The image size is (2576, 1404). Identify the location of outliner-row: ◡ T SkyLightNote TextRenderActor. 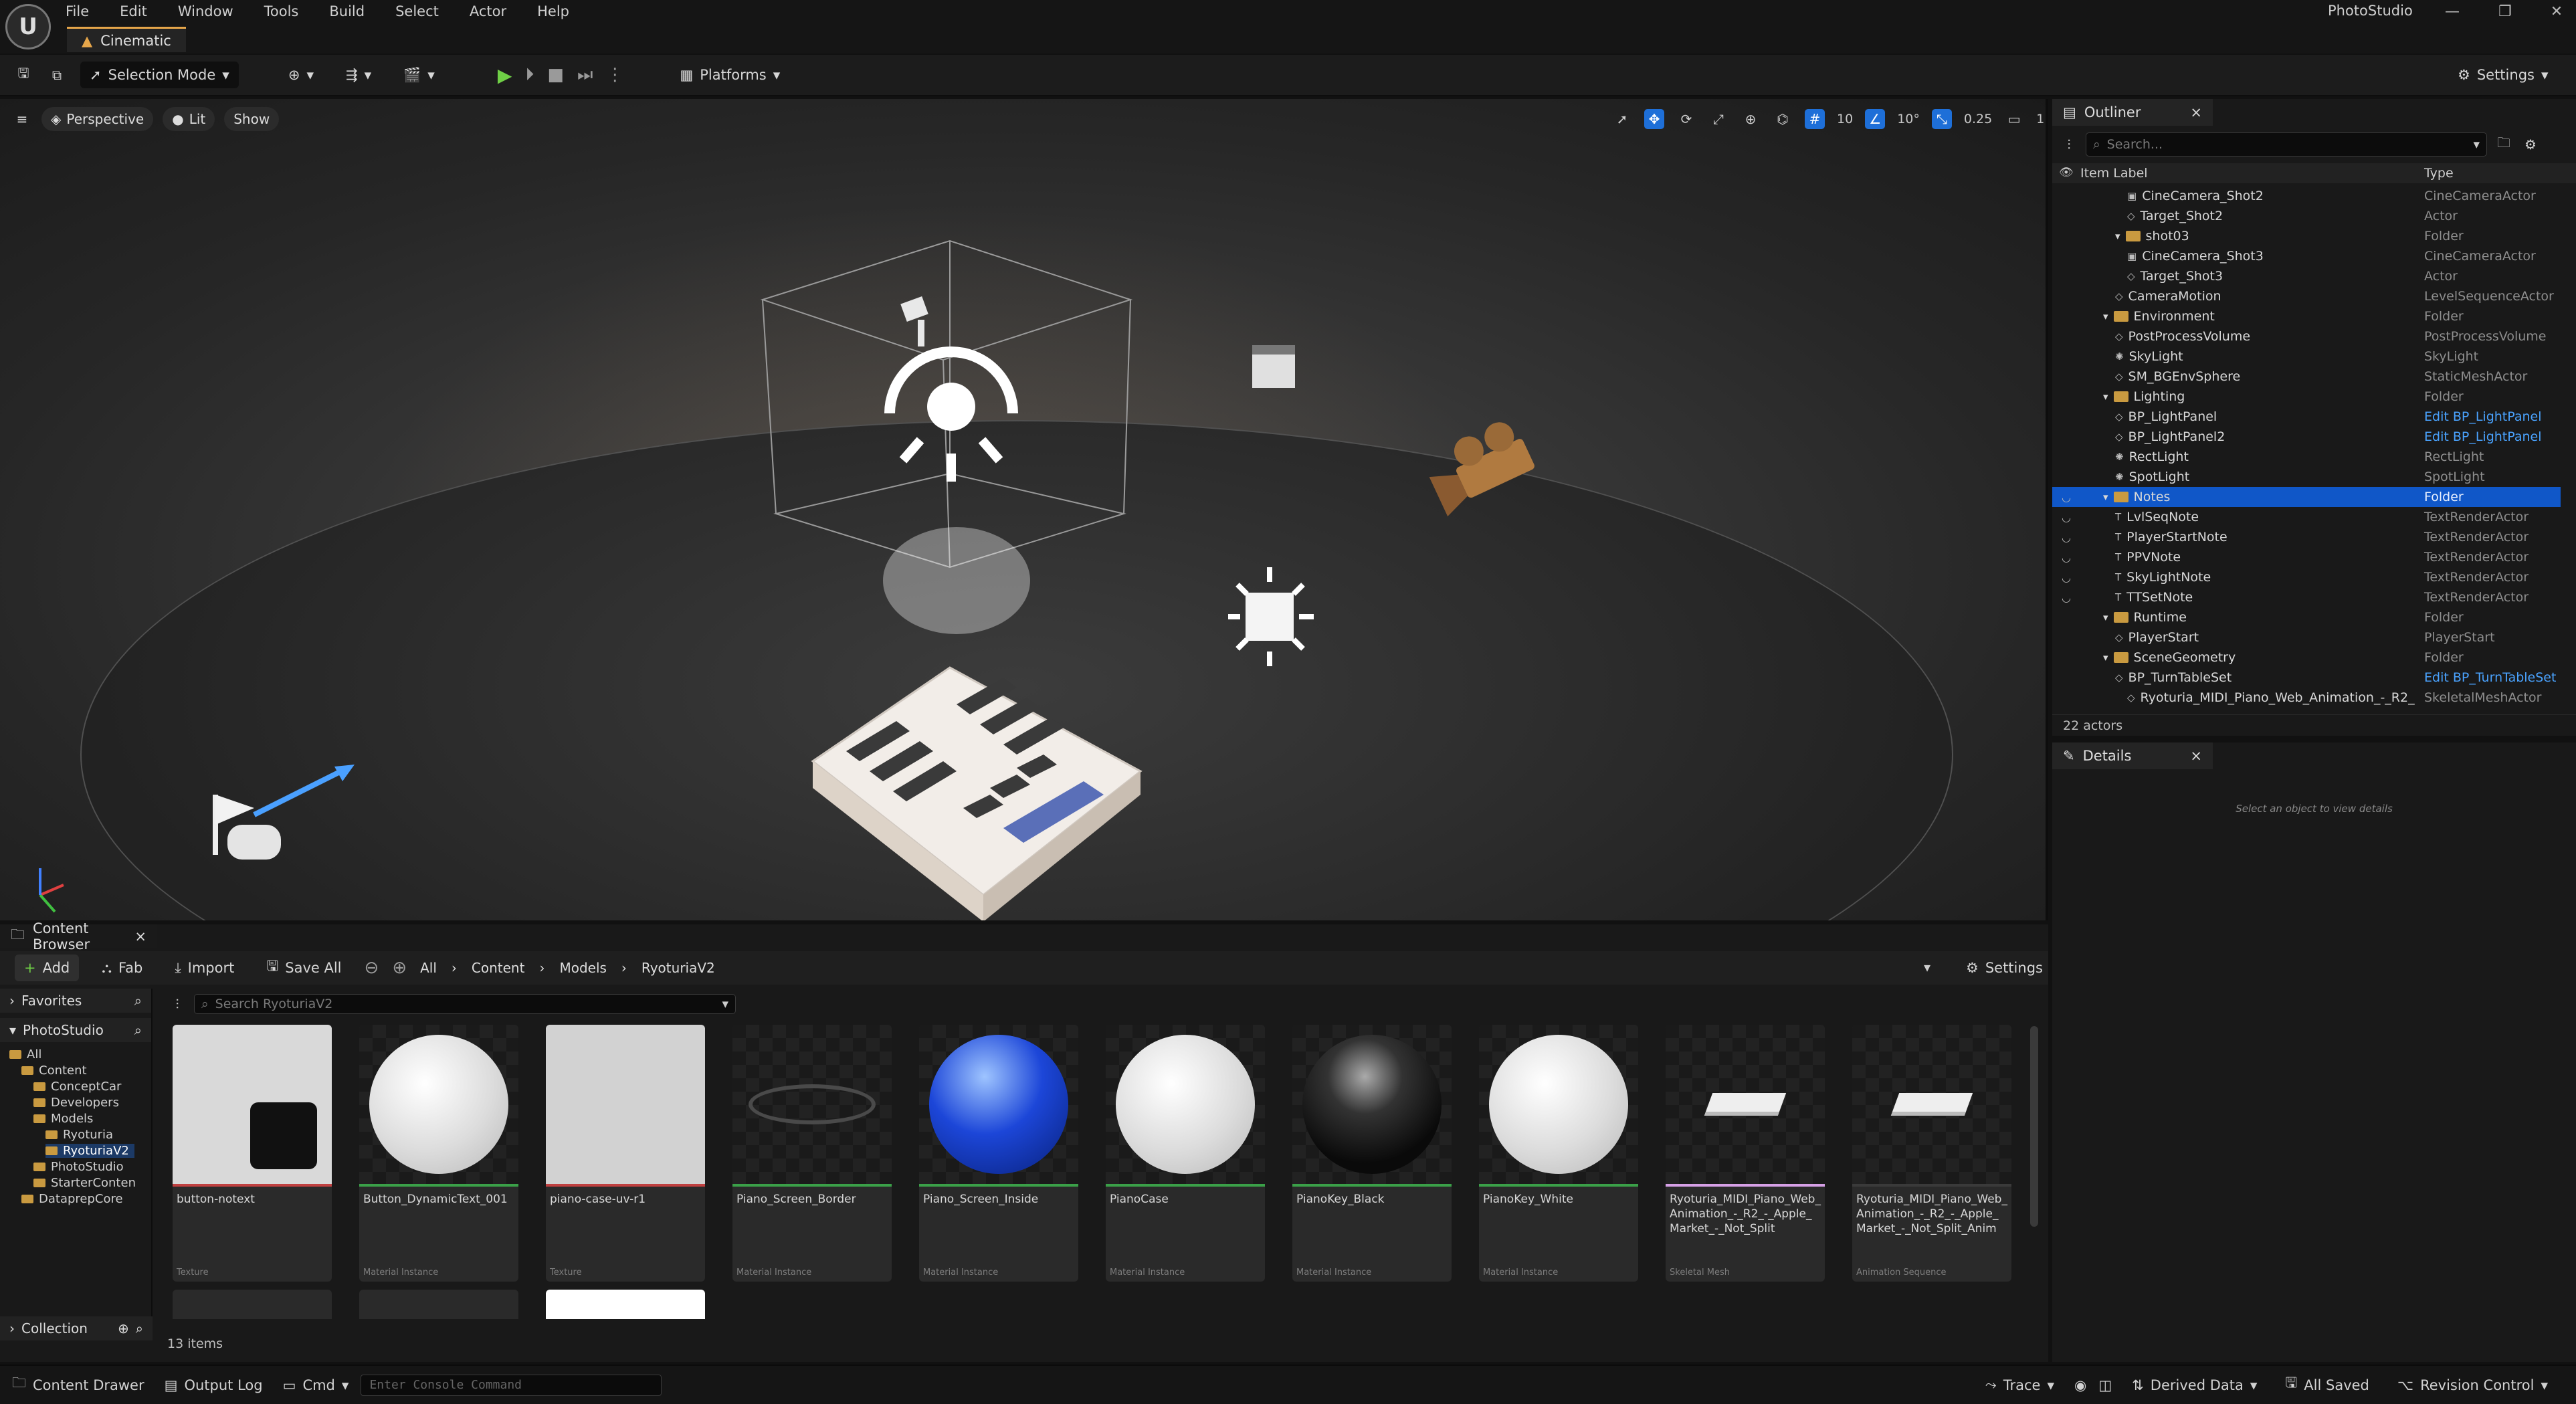
(2306, 577).